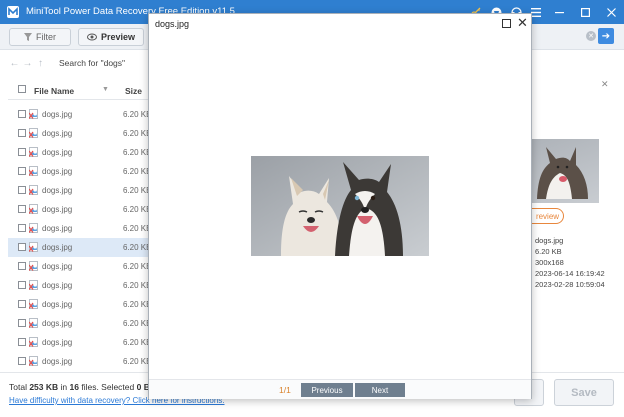 The height and width of the screenshot is (417, 624). I want to click on details-close-icon: ✕, so click(605, 84).